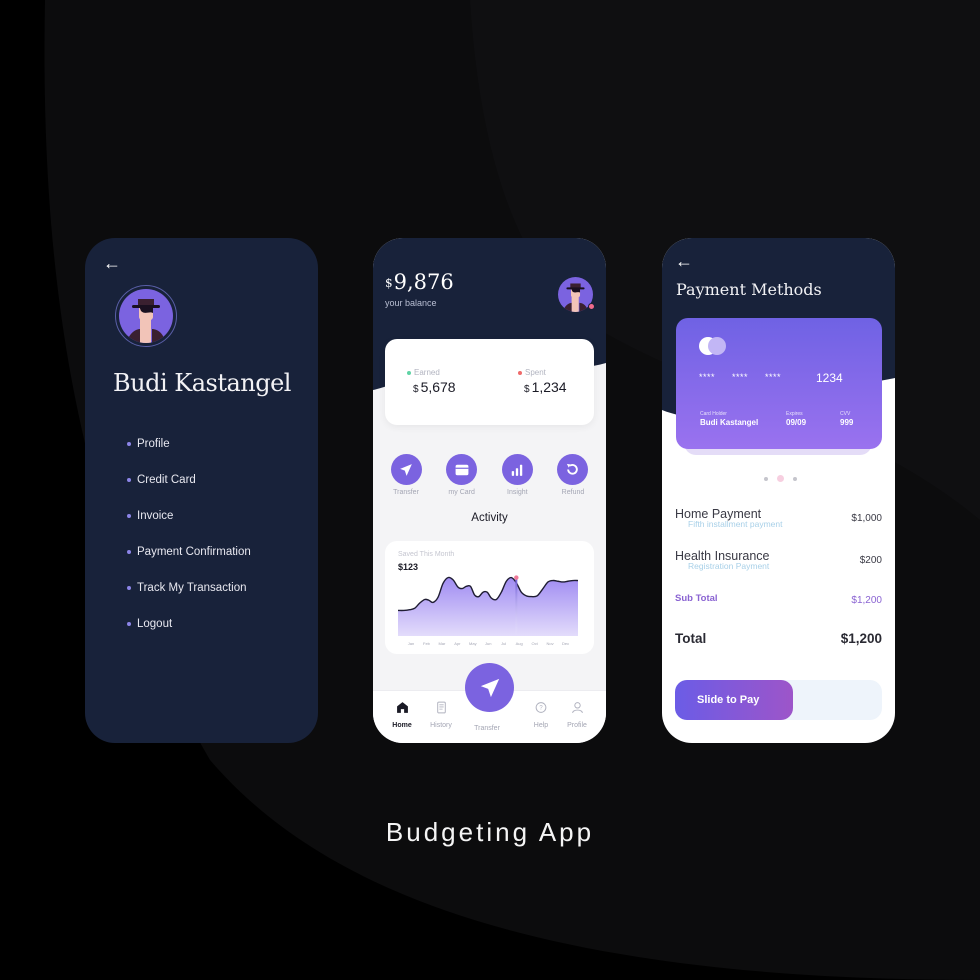 The height and width of the screenshot is (980, 980). What do you see at coordinates (441, 707) in the screenshot?
I see `history-icon` at bounding box center [441, 707].